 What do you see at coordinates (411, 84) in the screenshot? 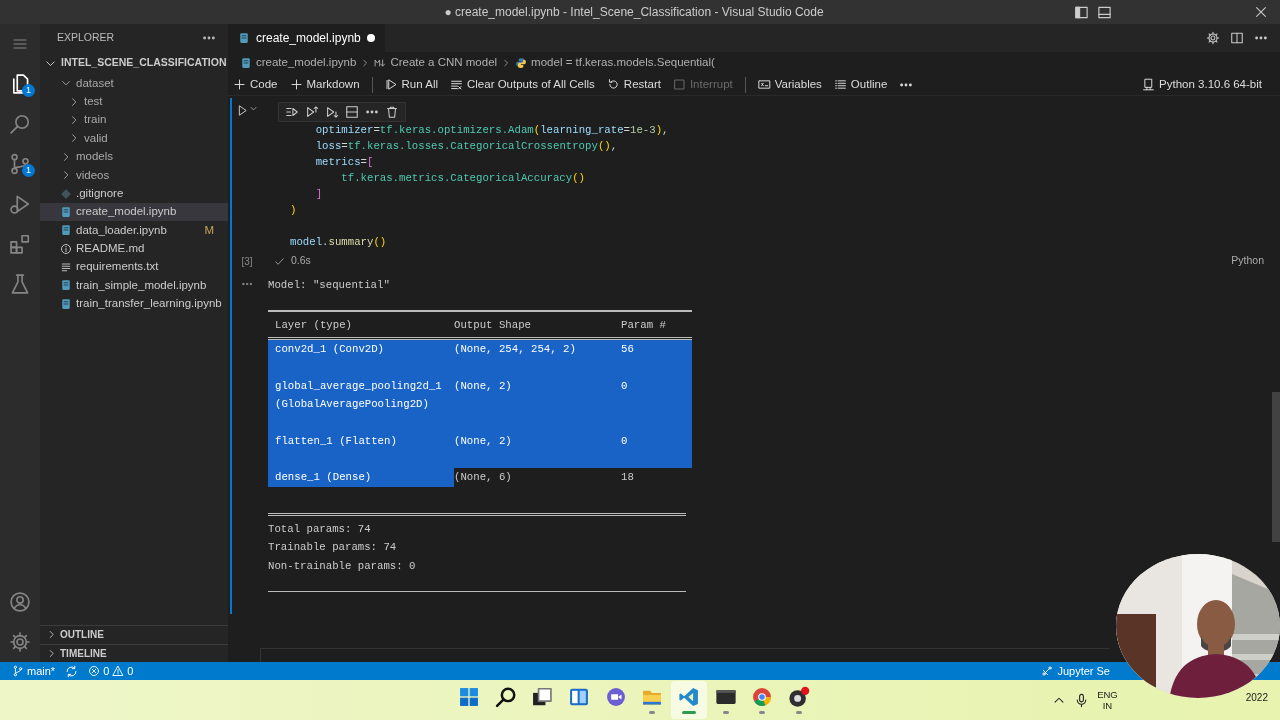
I see `toolbar-button: Run All` at bounding box center [411, 84].